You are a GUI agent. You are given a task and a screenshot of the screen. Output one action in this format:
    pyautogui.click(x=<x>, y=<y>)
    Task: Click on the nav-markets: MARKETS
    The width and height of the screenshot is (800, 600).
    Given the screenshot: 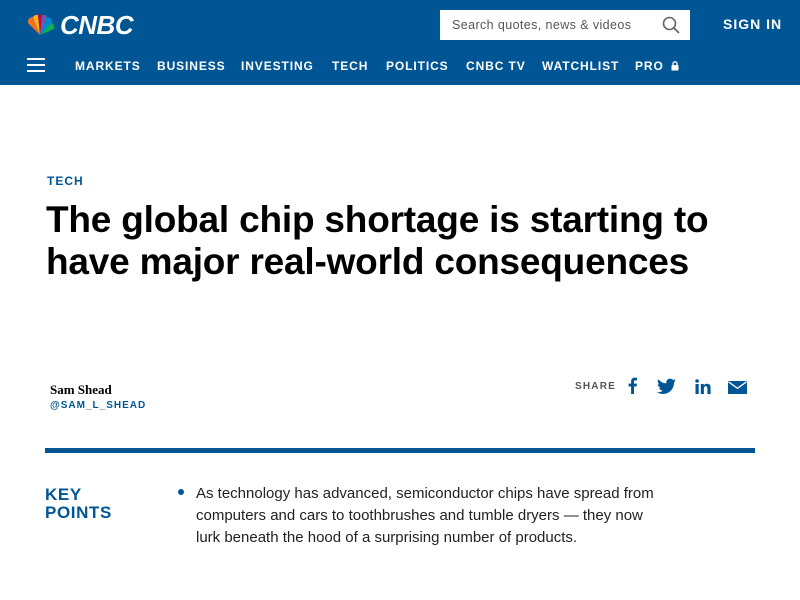 What is the action you would take?
    pyautogui.click(x=108, y=66)
    